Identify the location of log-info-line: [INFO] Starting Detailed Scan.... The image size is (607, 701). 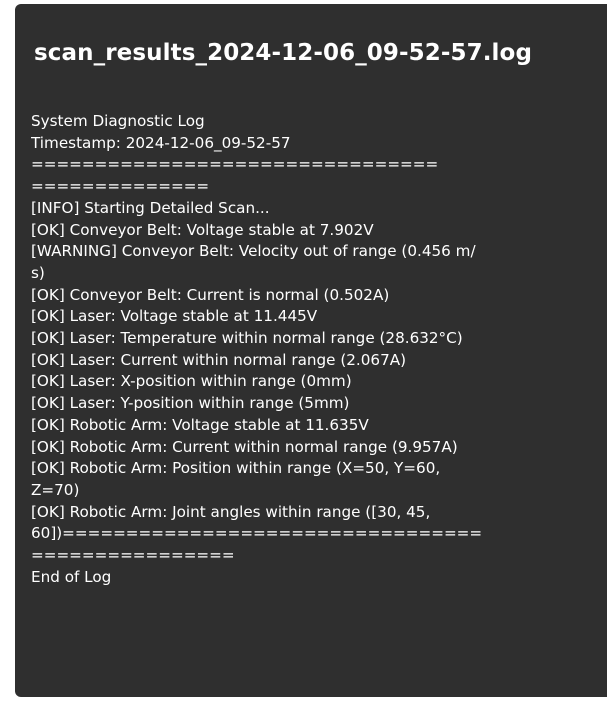
(150, 207).